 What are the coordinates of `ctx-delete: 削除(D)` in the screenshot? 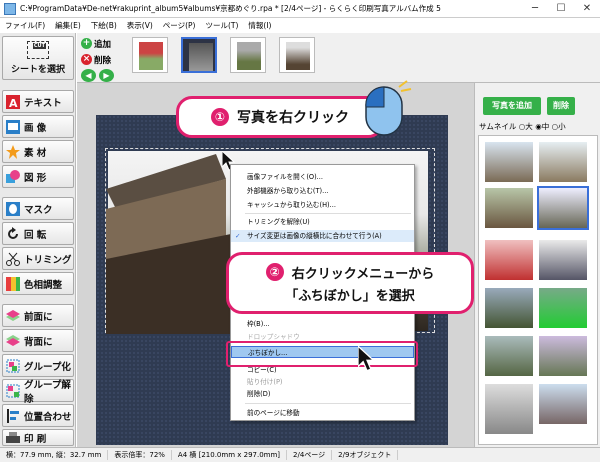 It's located at (322, 394).